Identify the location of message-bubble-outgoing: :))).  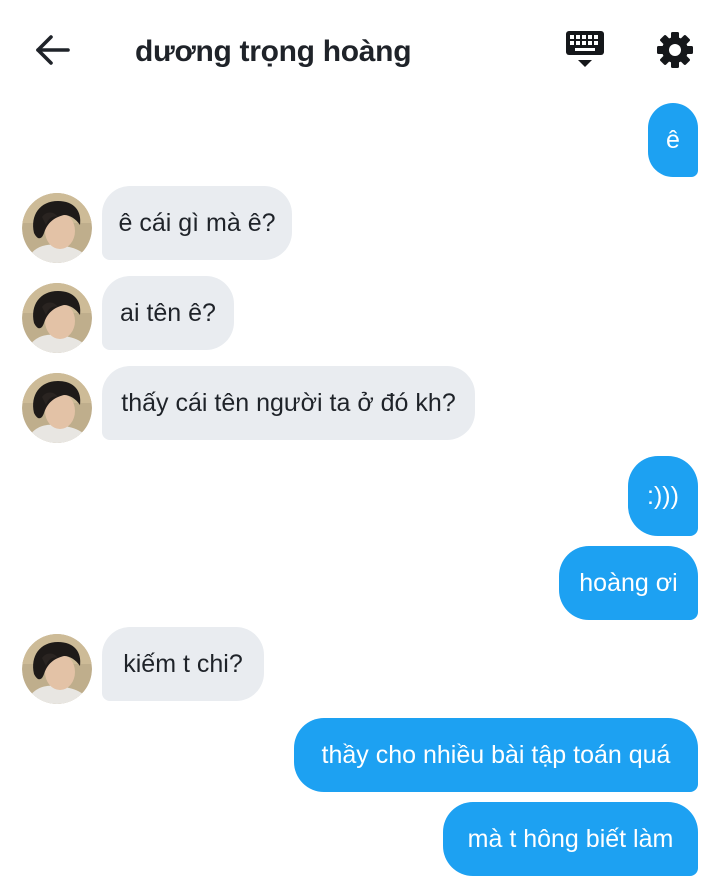
(663, 496).